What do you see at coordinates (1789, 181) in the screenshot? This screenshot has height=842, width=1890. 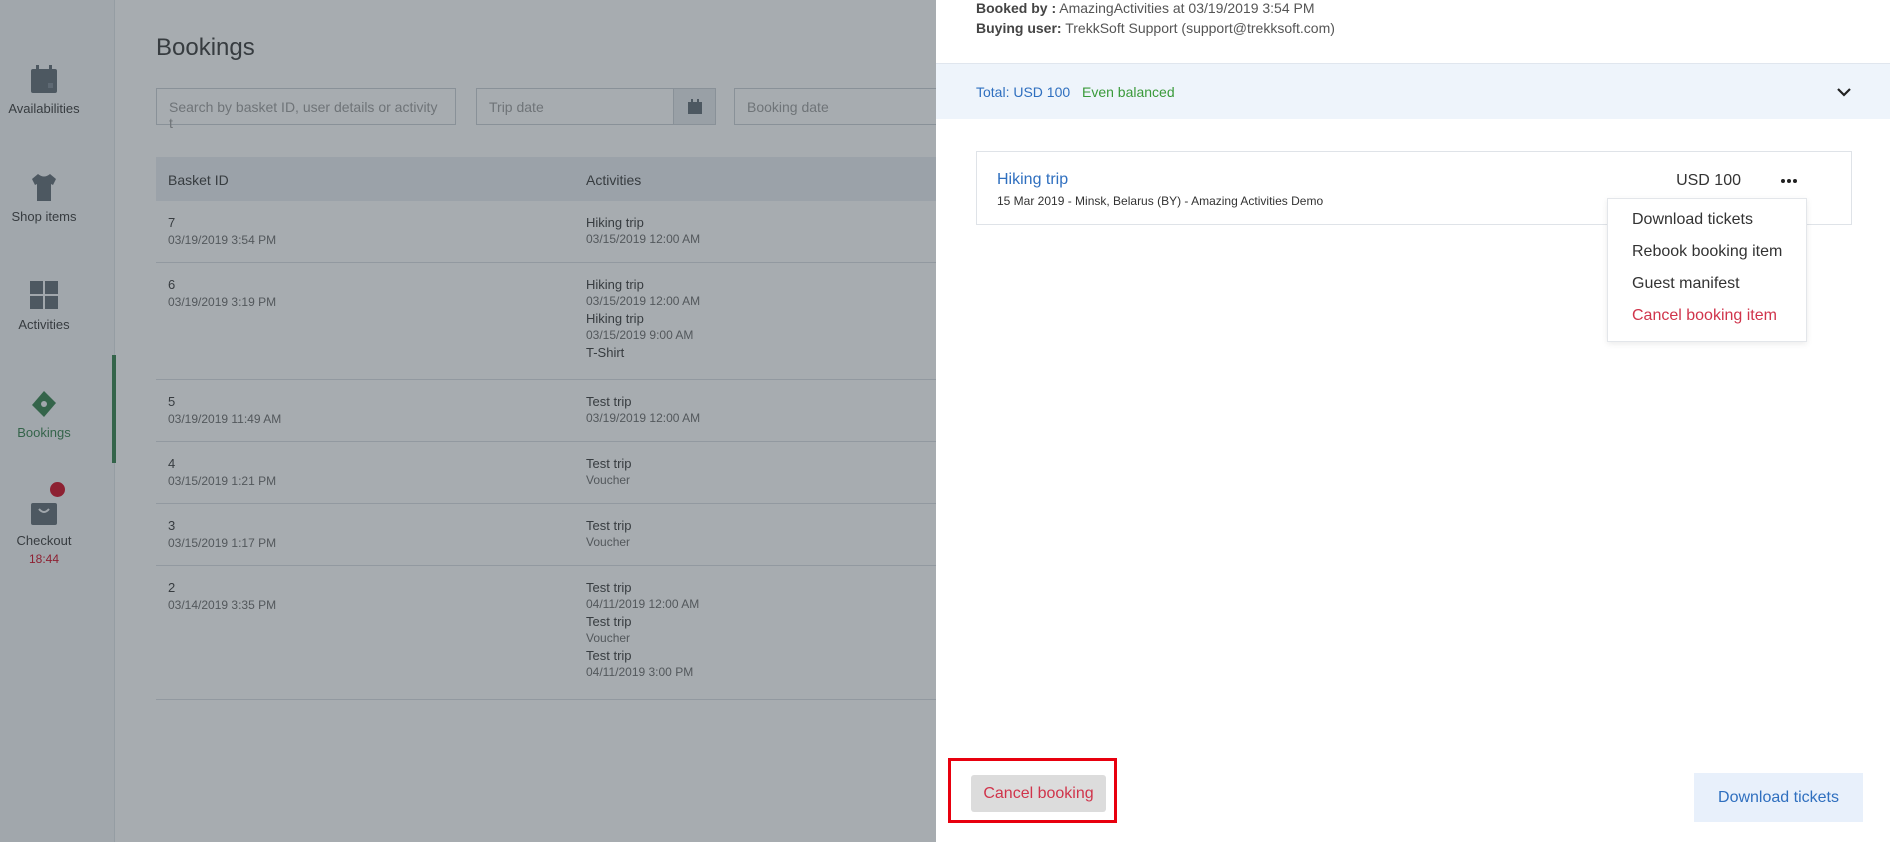 I see `more-options-icon` at bounding box center [1789, 181].